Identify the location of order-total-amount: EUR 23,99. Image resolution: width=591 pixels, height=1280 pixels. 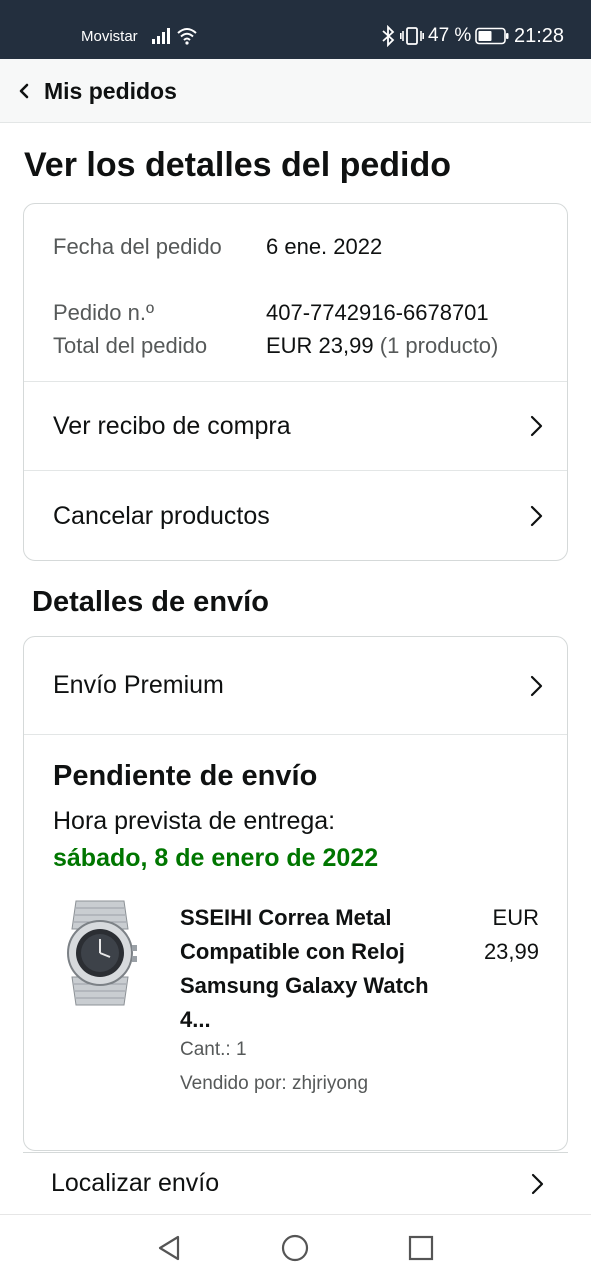
(320, 345).